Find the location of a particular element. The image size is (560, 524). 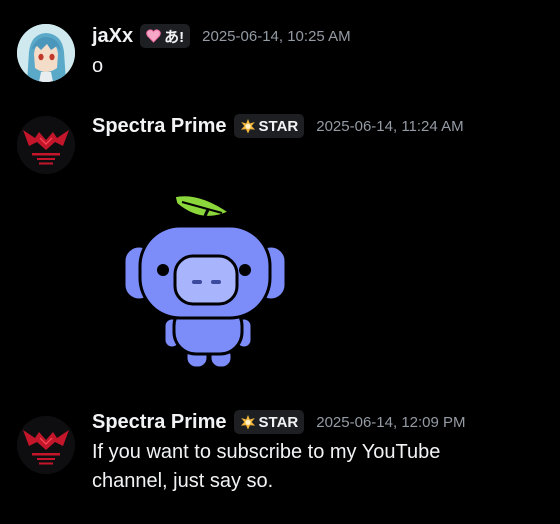

message-header: jaXx あ! 2025-06-14, 10:25 AM is located at coordinates (221, 36).